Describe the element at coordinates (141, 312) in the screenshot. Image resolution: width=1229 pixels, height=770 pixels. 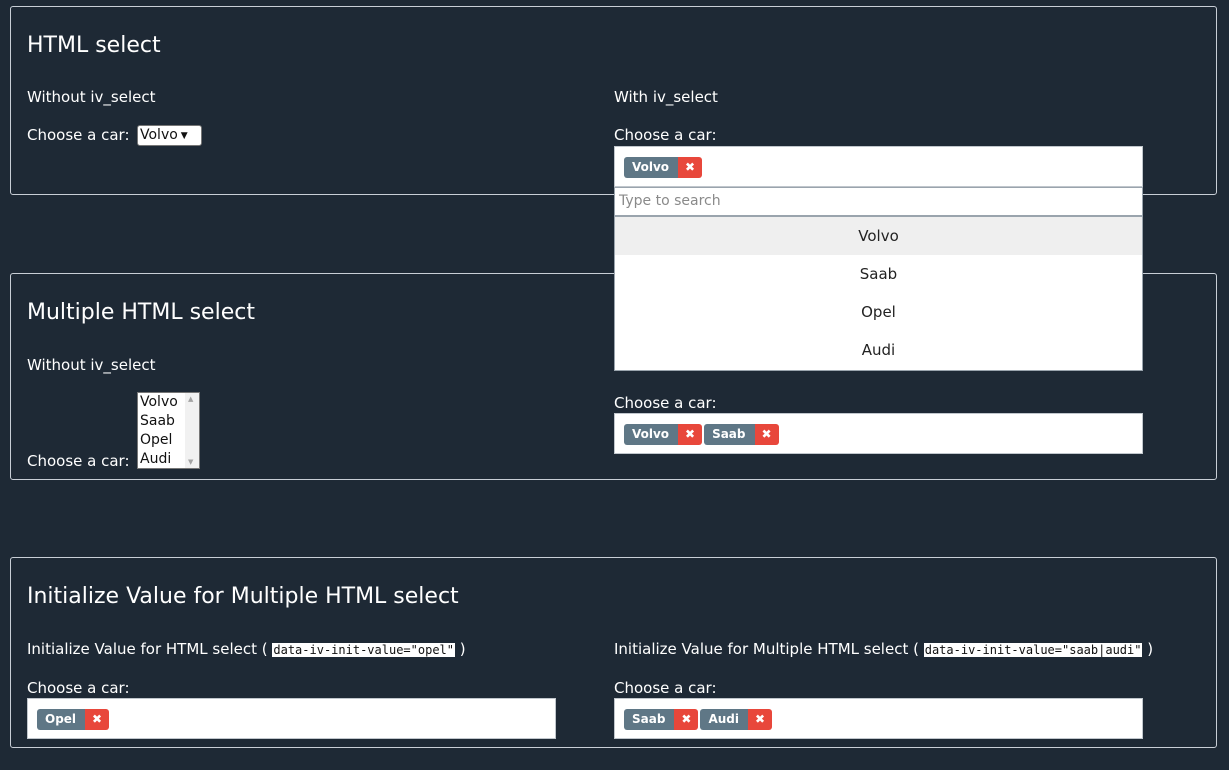
I see `panel-title: Multiple HTML select` at that location.